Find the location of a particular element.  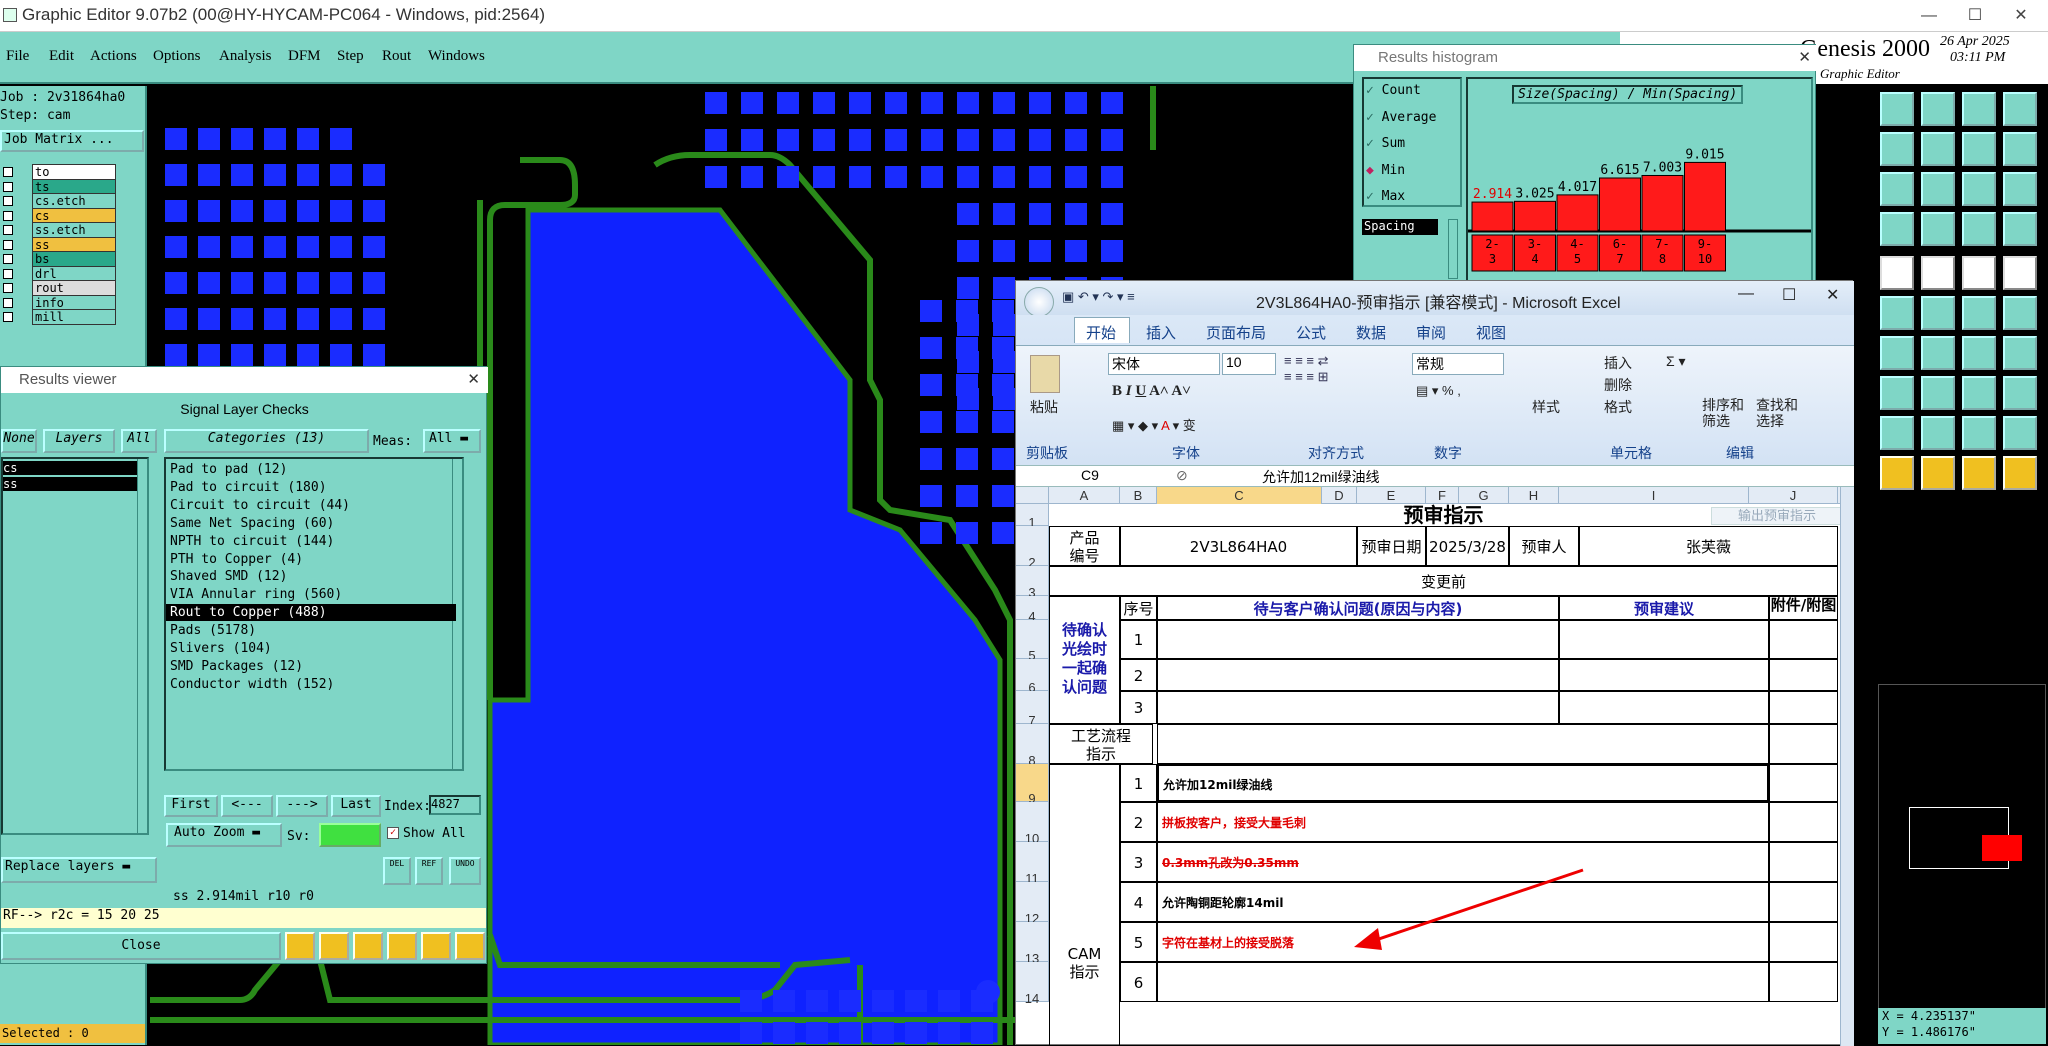

quick-access-icons: ▣ ↶ ▾ ↷ ▾ ≡ is located at coordinates (1098, 297).